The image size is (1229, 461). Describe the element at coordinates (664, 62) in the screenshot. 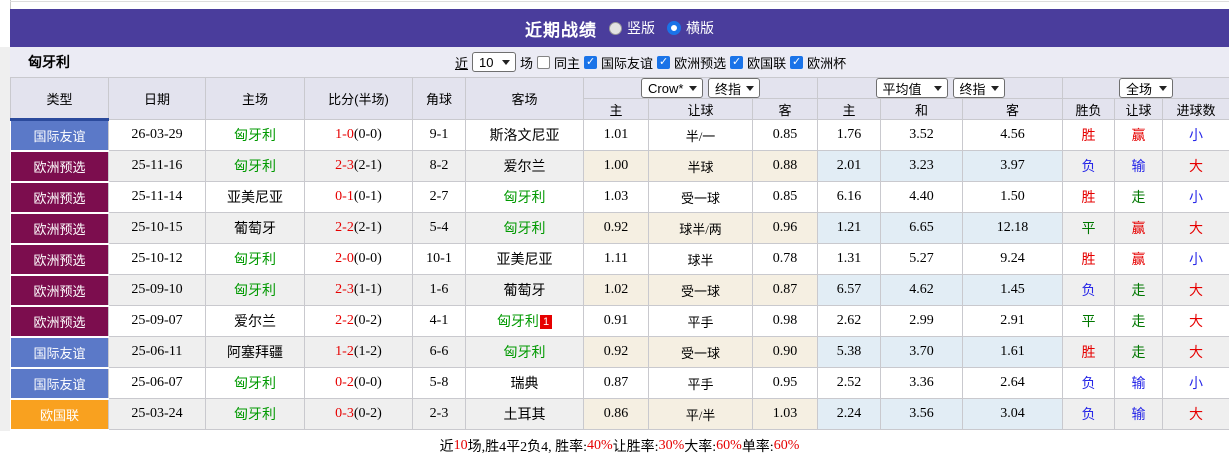

I see `competition-checkbox-euro-qualifier` at that location.